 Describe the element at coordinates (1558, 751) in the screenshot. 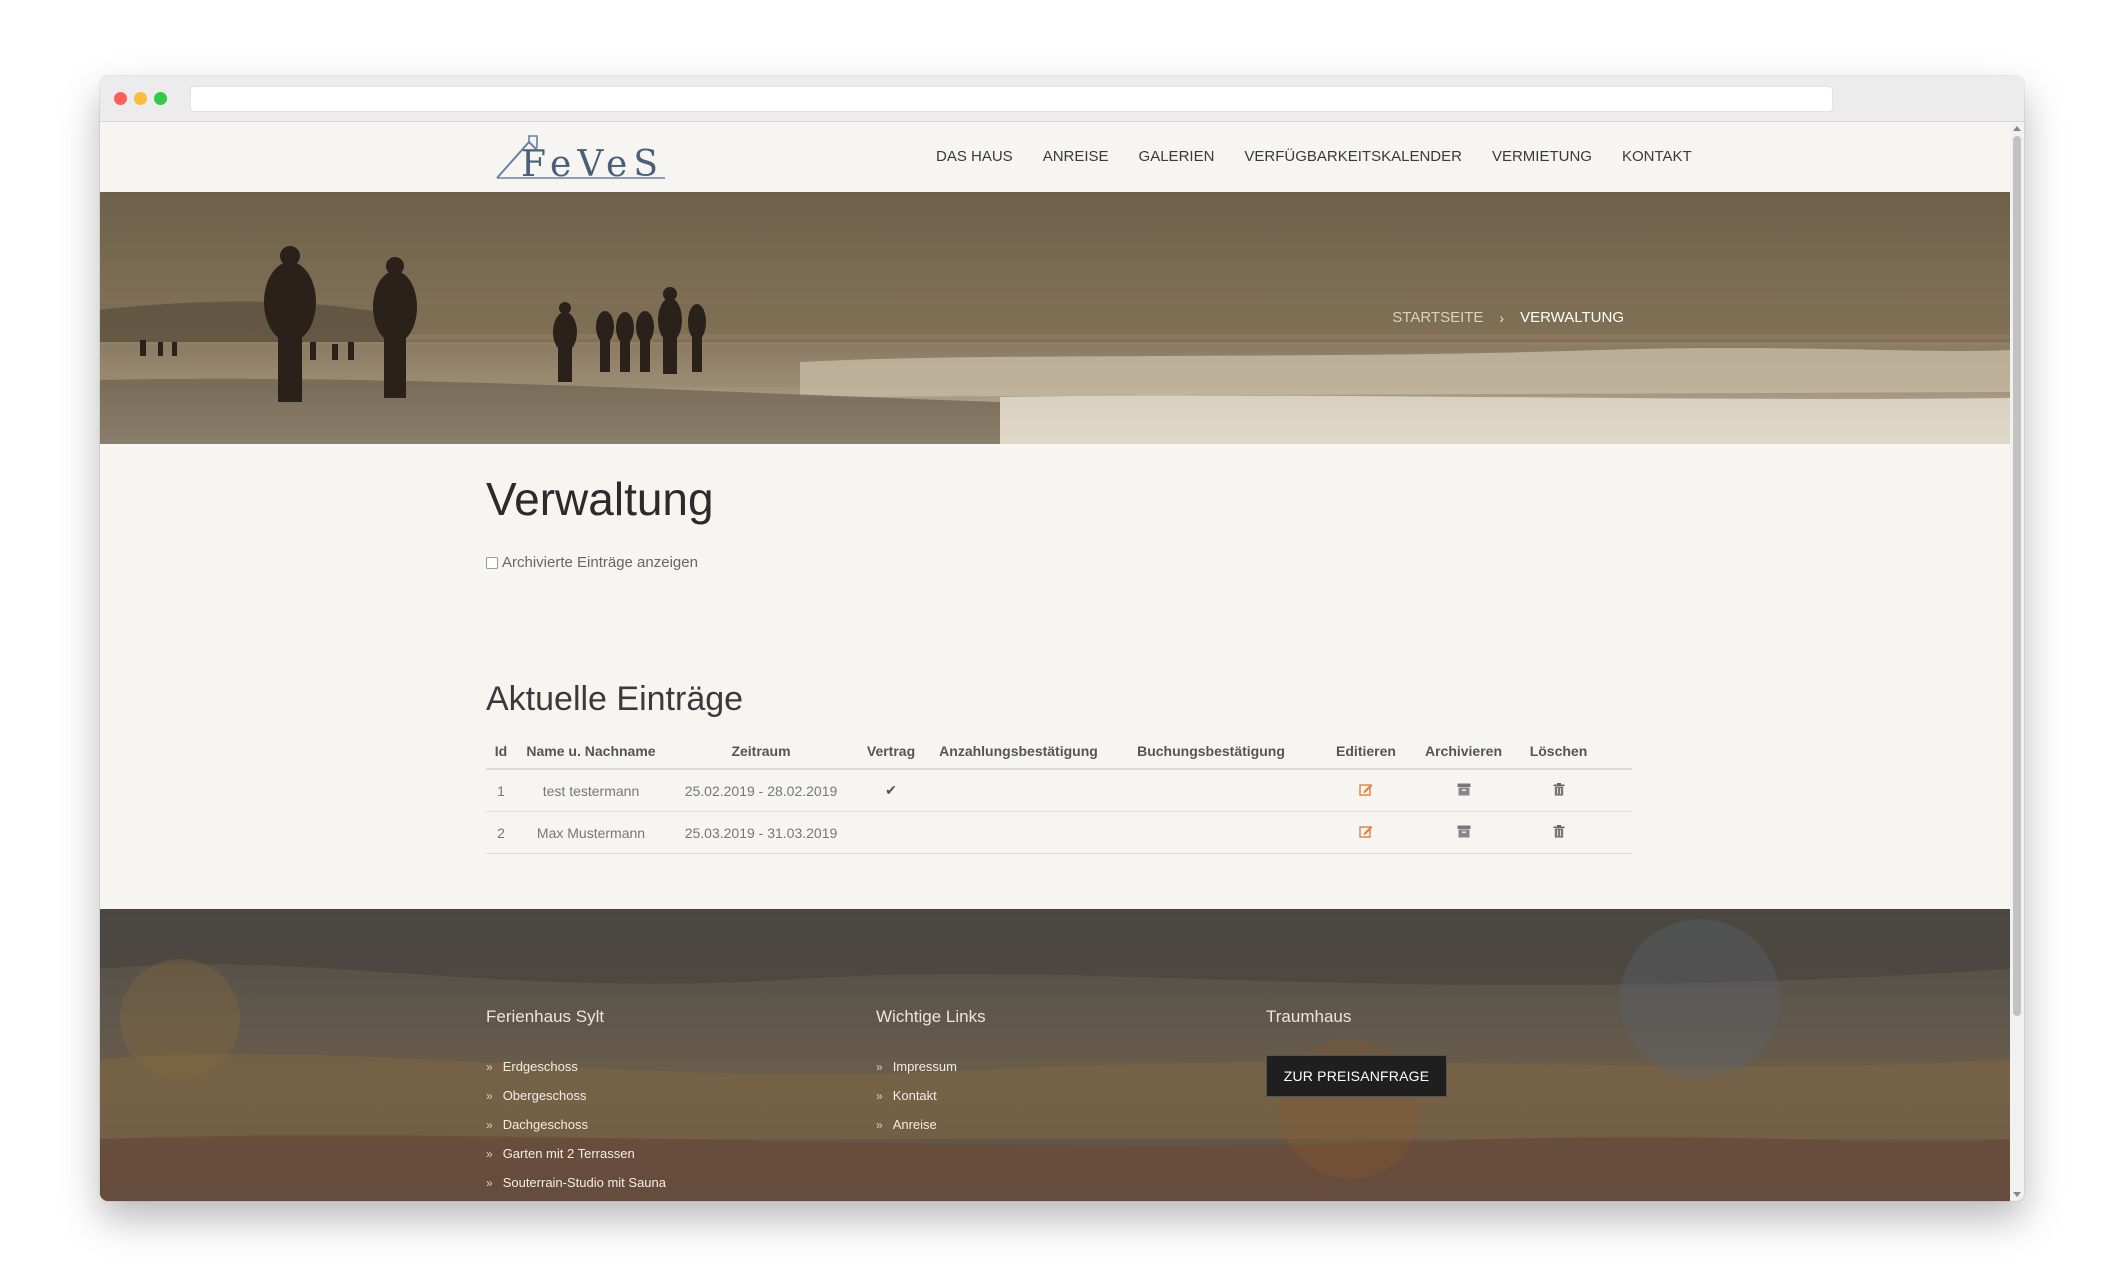

I see `column-header-loeschen: Löschen` at that location.